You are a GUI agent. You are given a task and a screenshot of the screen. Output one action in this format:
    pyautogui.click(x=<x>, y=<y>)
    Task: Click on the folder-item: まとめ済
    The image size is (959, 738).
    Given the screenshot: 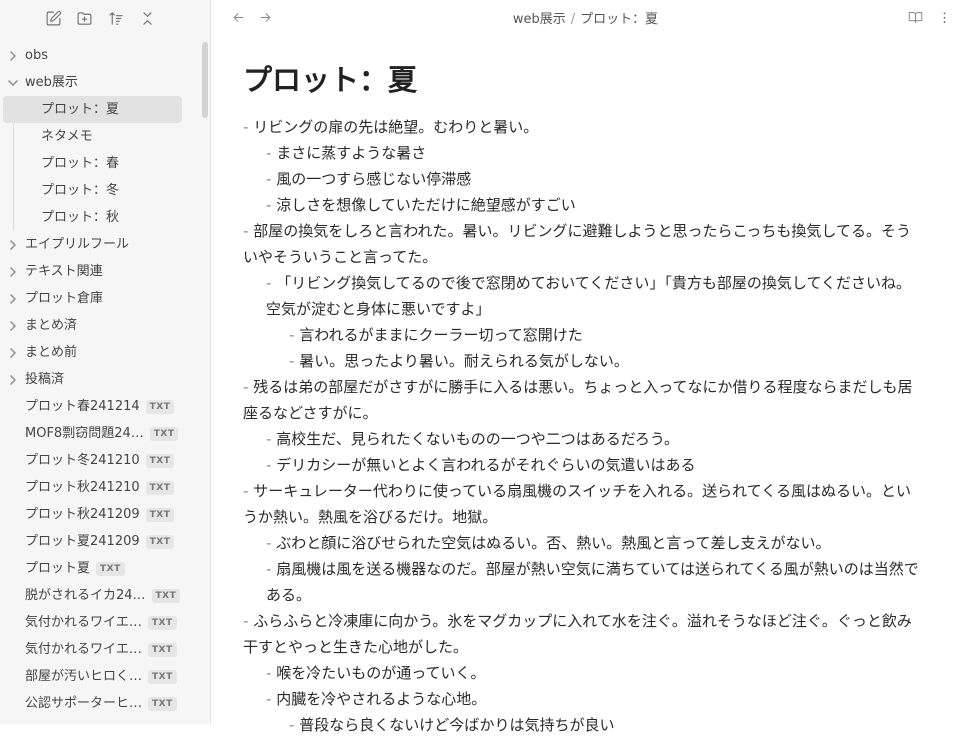 What is the action you would take?
    pyautogui.click(x=102, y=325)
    